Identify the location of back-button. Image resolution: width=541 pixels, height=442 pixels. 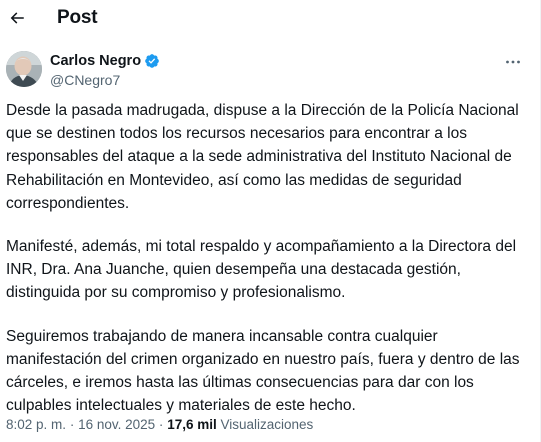
(17, 18).